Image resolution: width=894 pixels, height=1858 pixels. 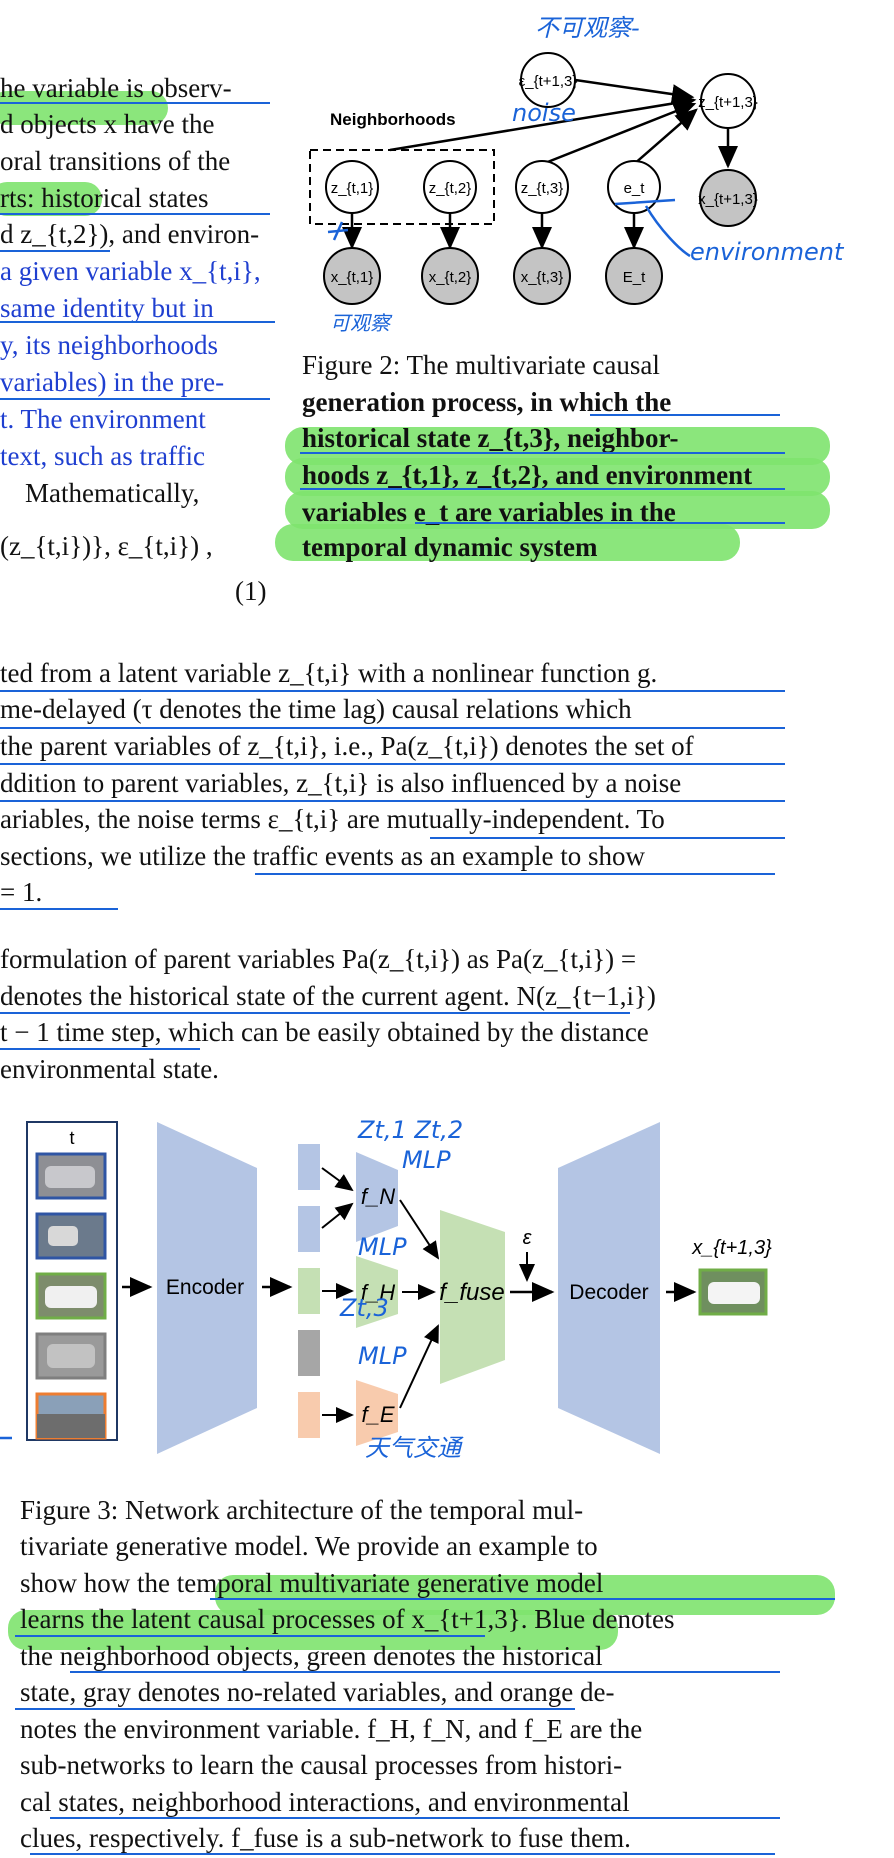 I want to click on handwritten-note: 不可观察-, so click(x=587, y=28).